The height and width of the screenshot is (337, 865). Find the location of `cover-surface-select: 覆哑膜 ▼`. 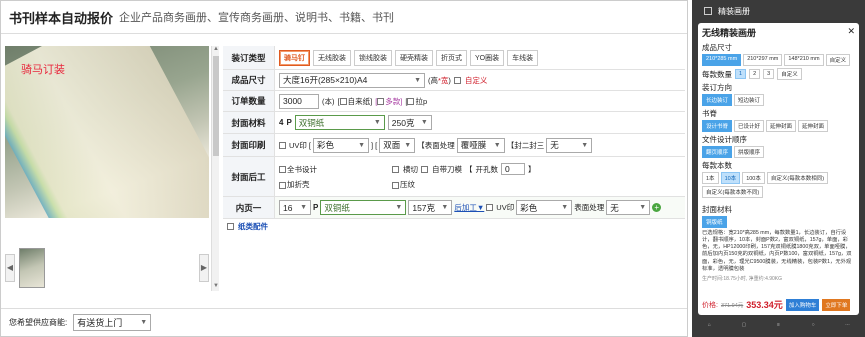

cover-surface-select: 覆哑膜 ▼ is located at coordinates (480, 145).